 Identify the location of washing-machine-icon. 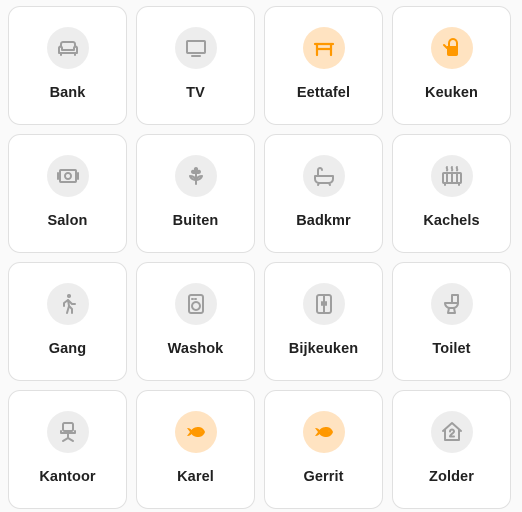
(195, 304).